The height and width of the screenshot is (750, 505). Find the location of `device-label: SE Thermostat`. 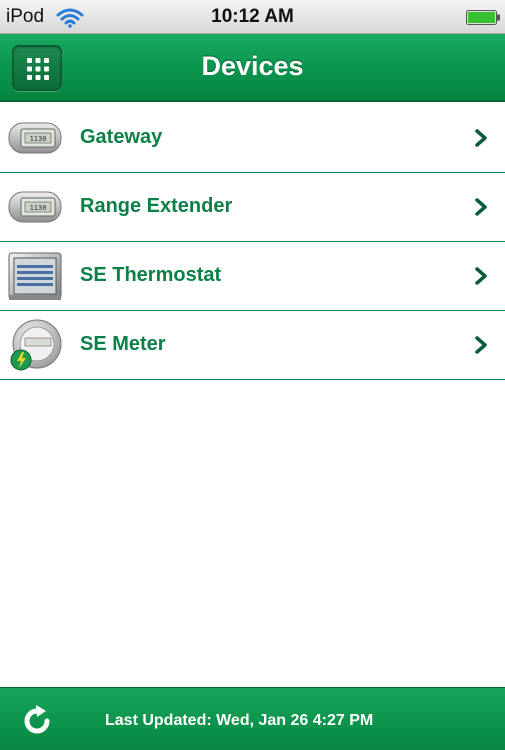

device-label: SE Thermostat is located at coordinates (151, 275).